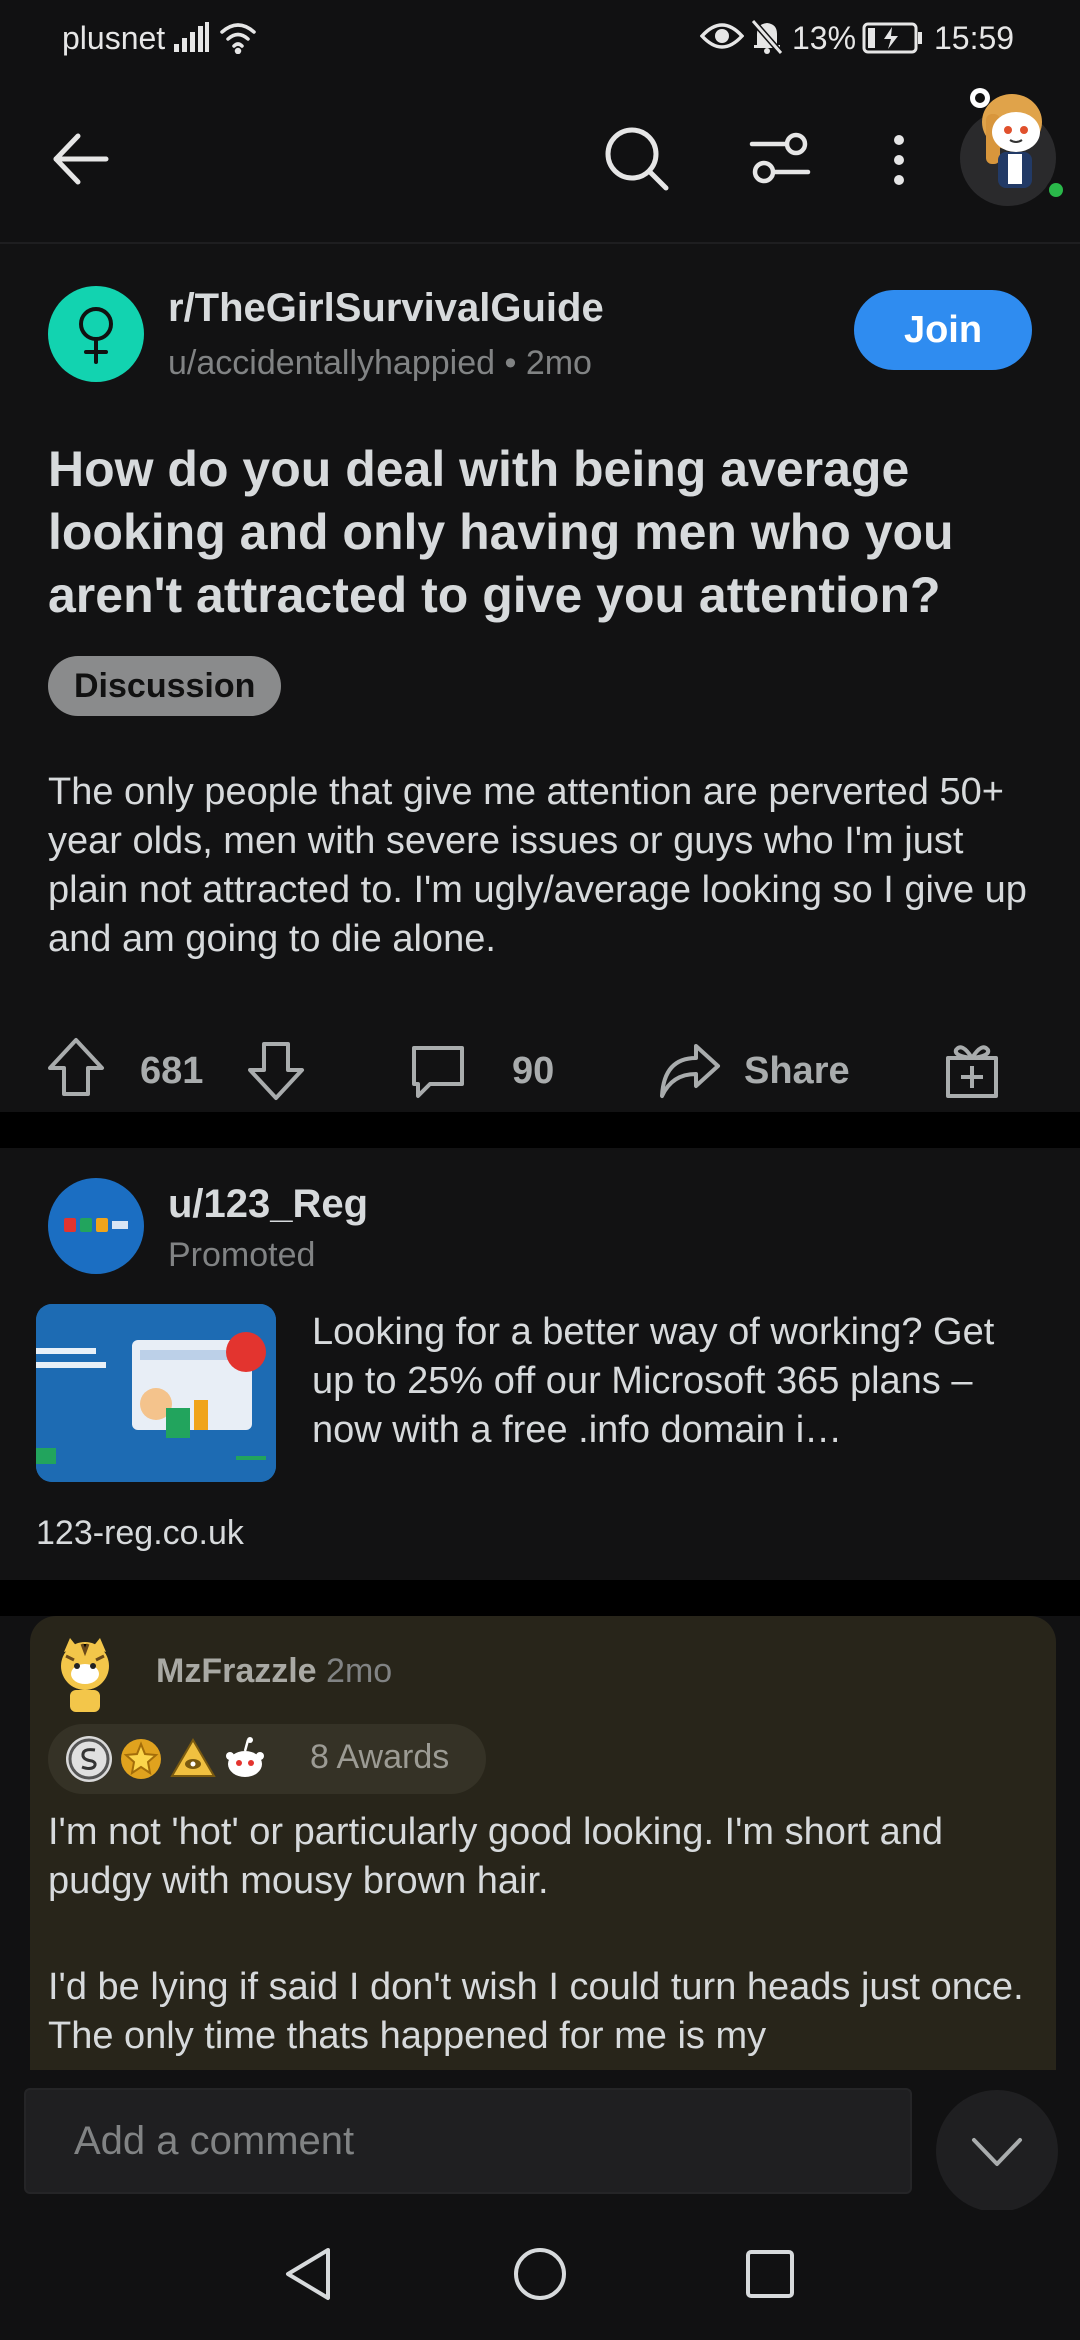 The width and height of the screenshot is (1080, 2340). Describe the element at coordinates (156, 1393) in the screenshot. I see `ad-thumbnail` at that location.